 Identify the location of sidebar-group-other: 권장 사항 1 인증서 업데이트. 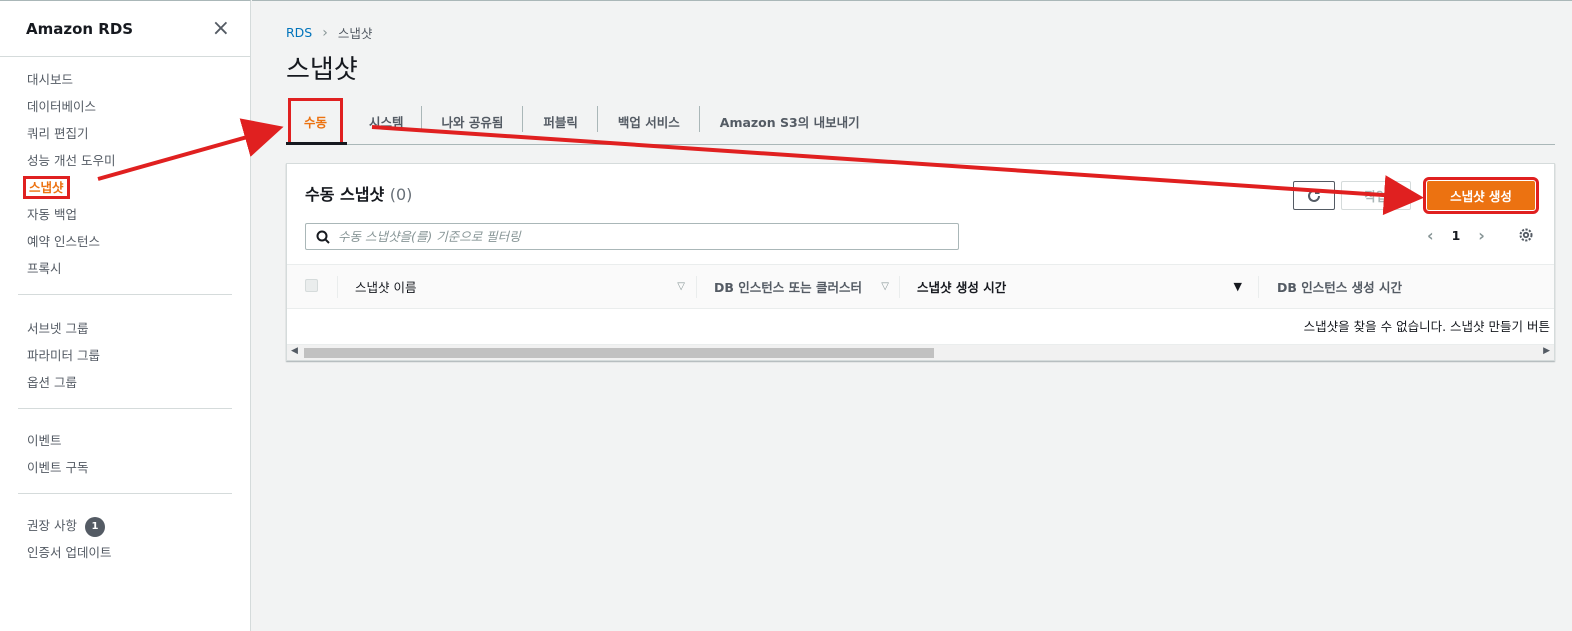
(125, 536).